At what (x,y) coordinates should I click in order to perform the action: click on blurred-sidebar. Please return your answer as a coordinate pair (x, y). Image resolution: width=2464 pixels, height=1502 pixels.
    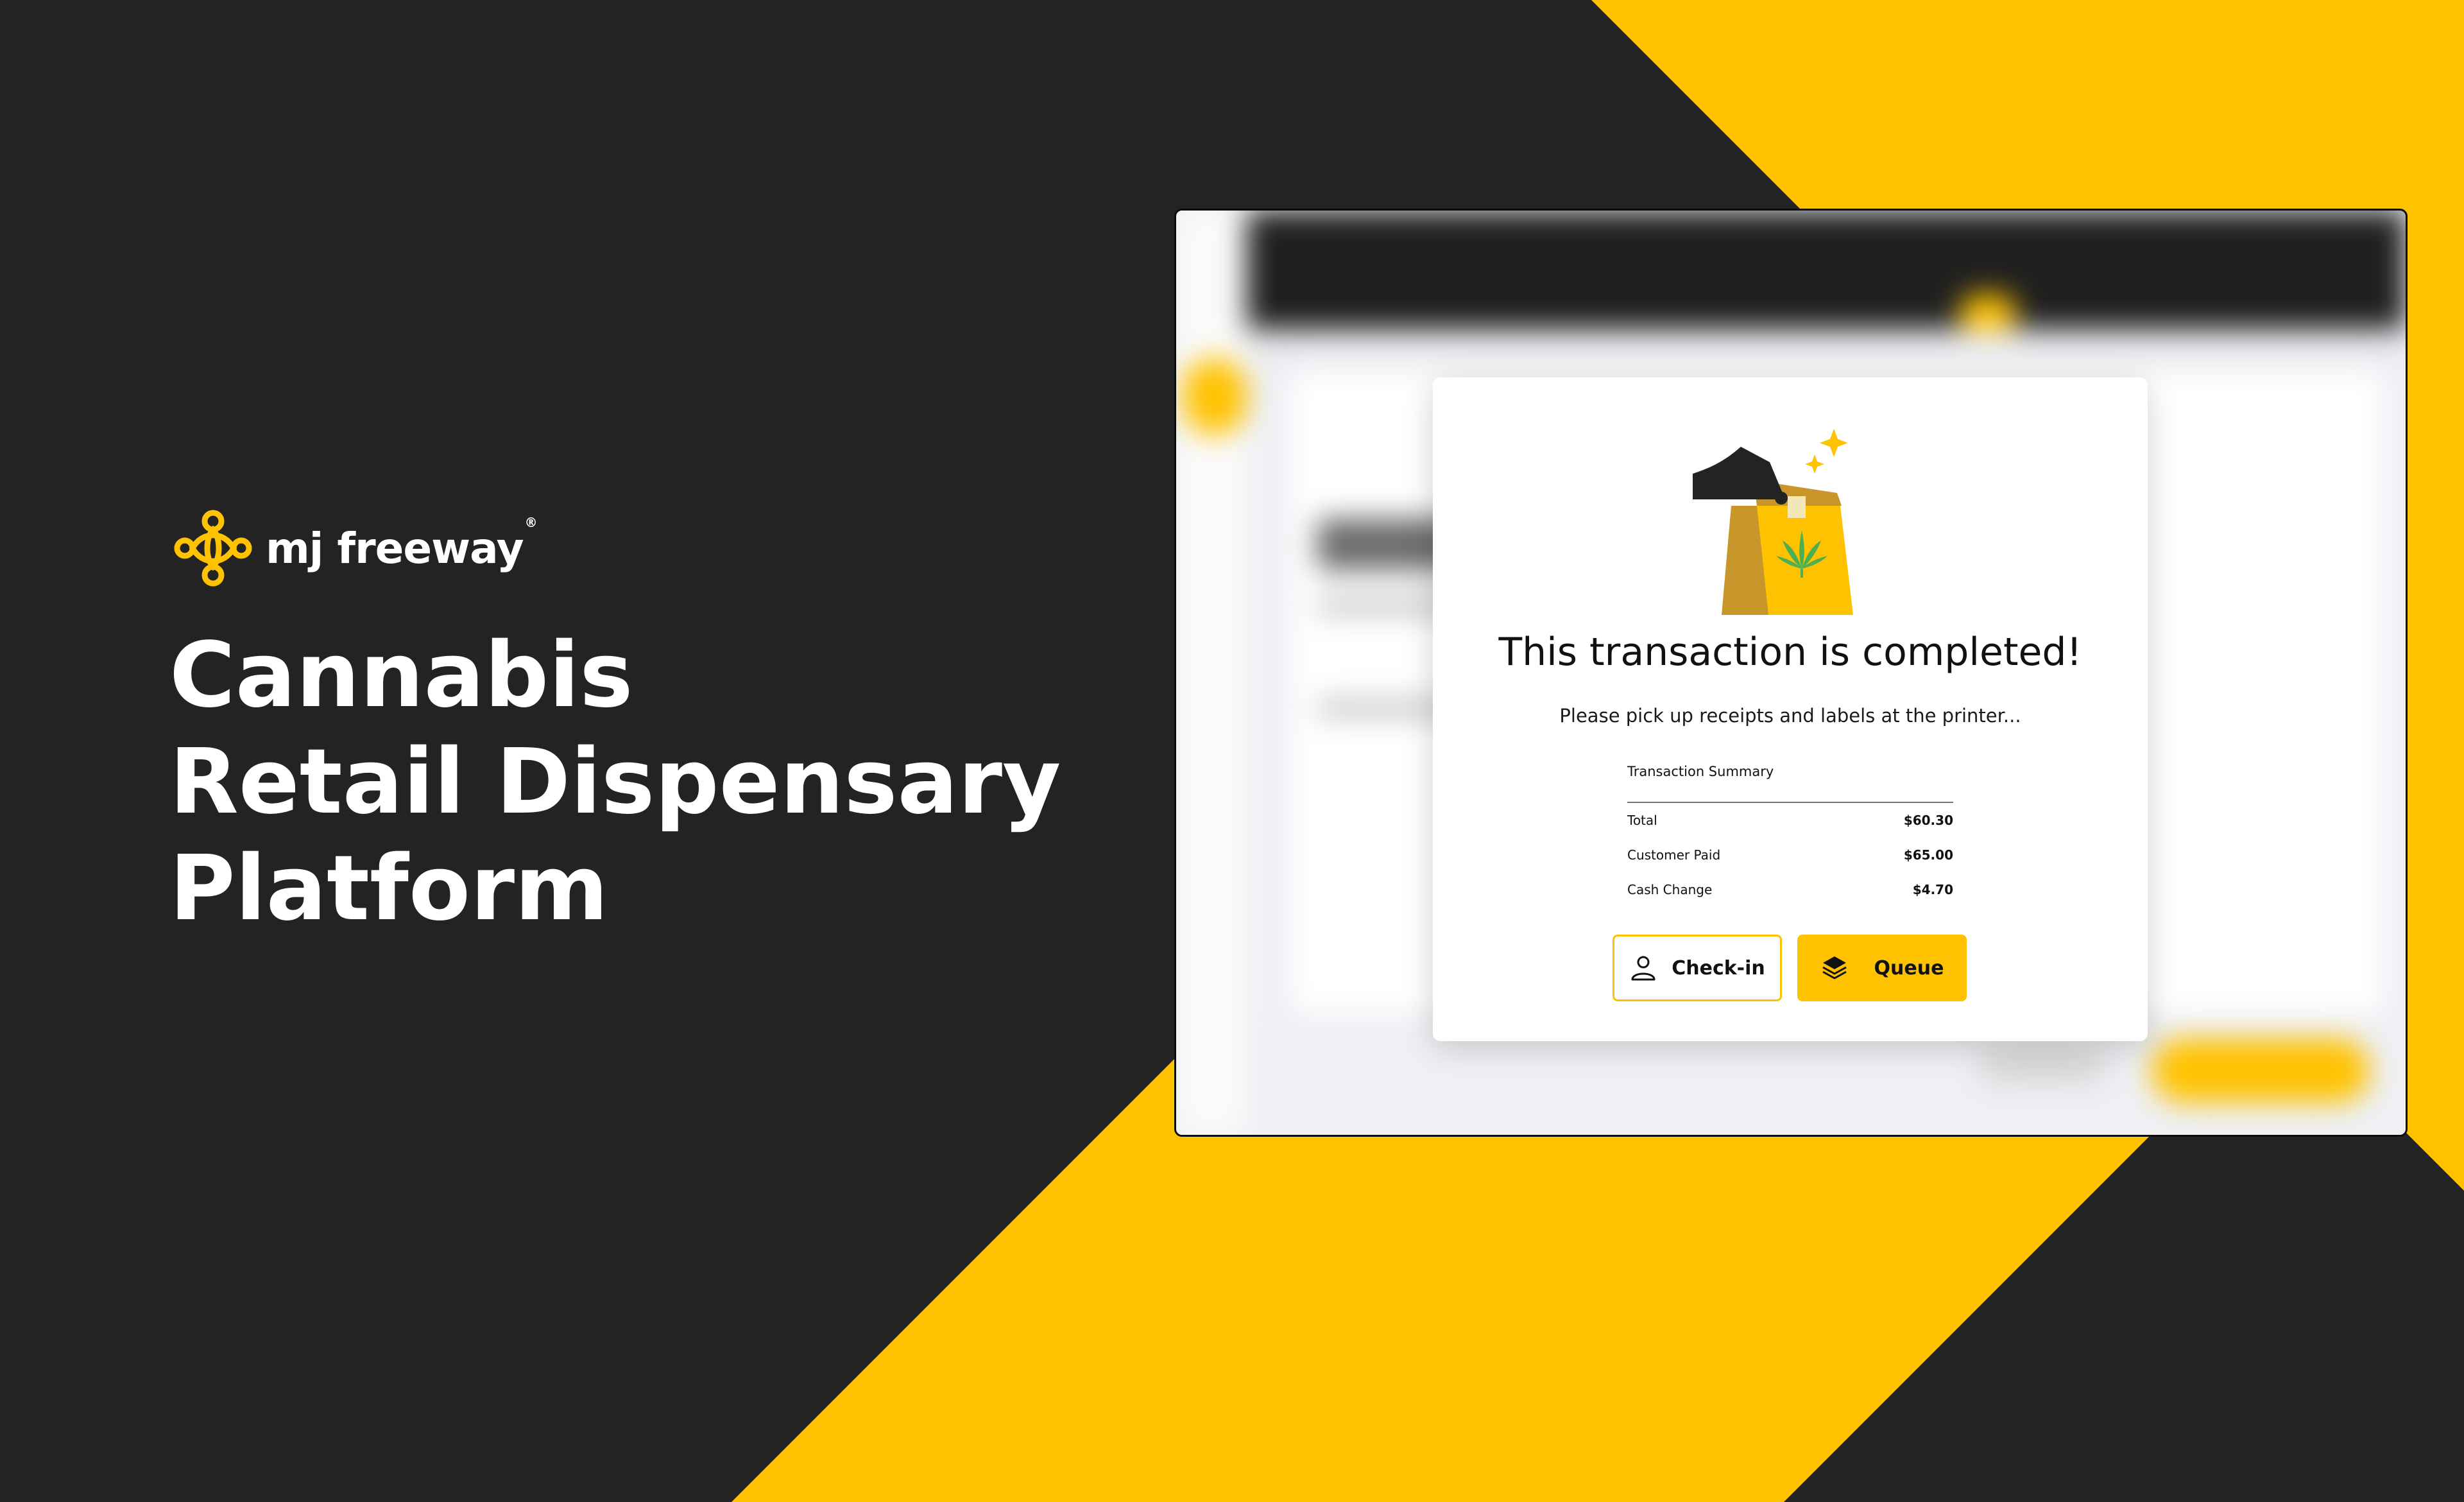
    Looking at the image, I should click on (1212, 673).